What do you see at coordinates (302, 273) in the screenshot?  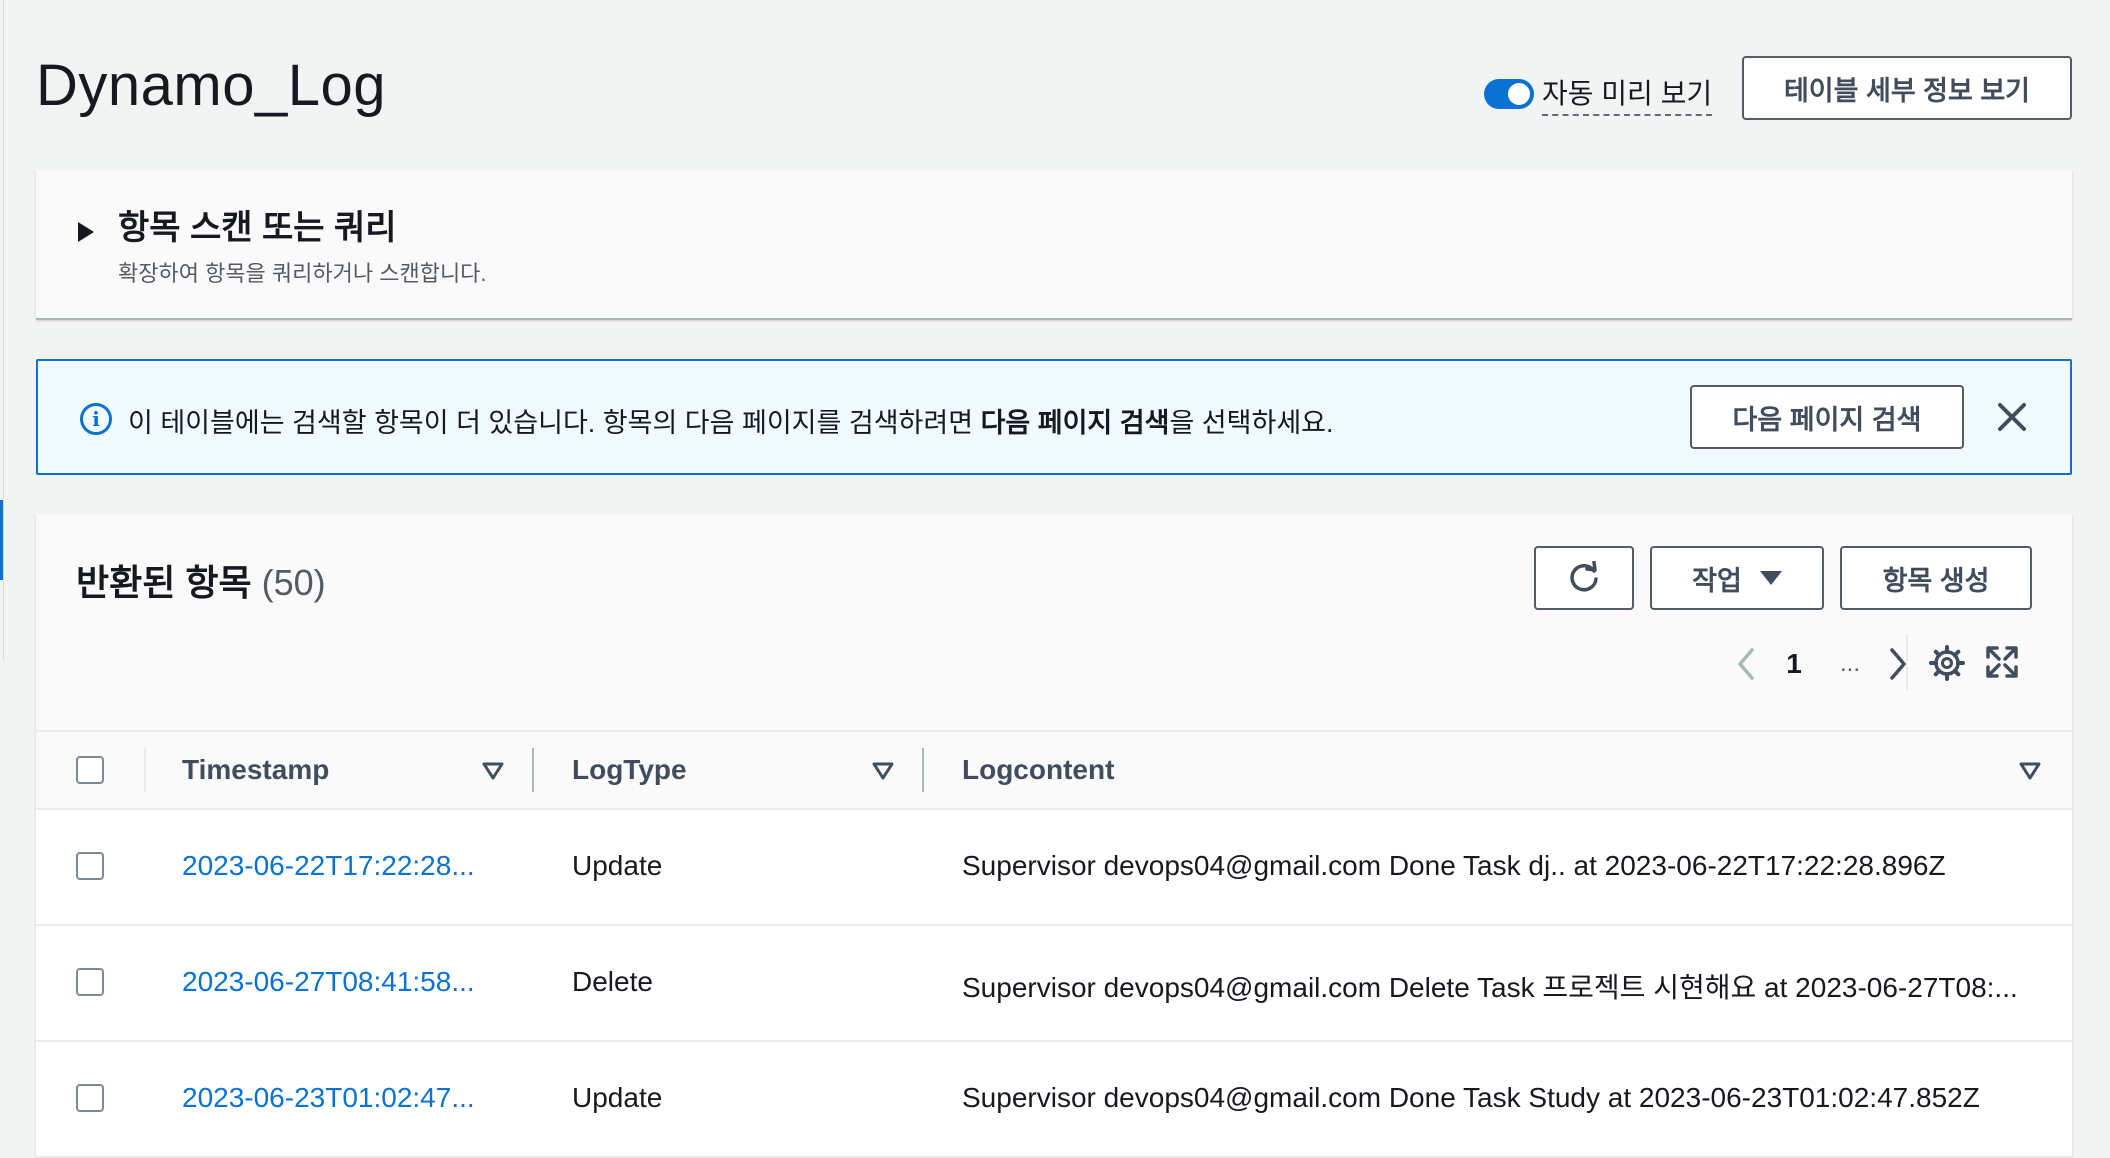 I see `scan-panel-description: 확장하여 항목을 쿼리하거나 스캔합니다.` at bounding box center [302, 273].